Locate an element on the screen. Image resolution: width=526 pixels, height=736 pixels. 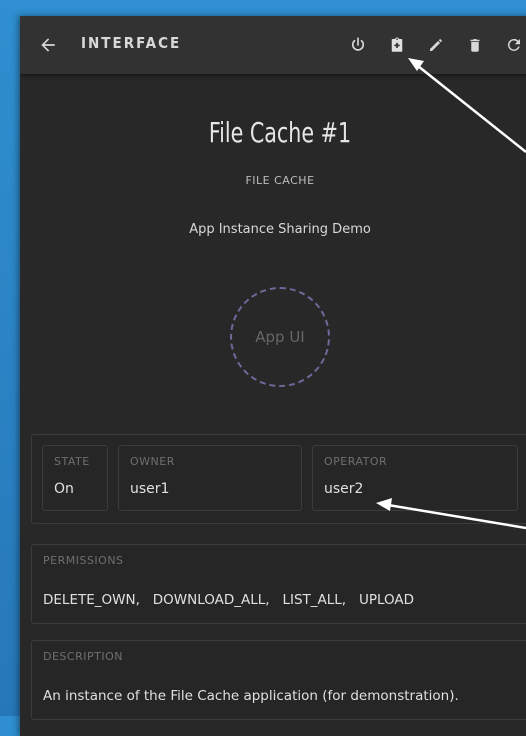
refresh-icon is located at coordinates (514, 45).